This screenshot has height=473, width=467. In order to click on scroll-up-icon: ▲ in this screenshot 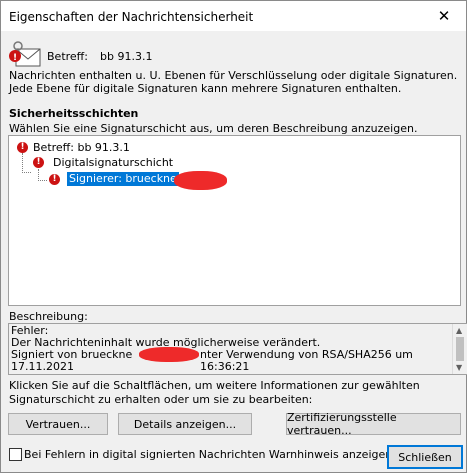, I will do `click(459, 330)`.